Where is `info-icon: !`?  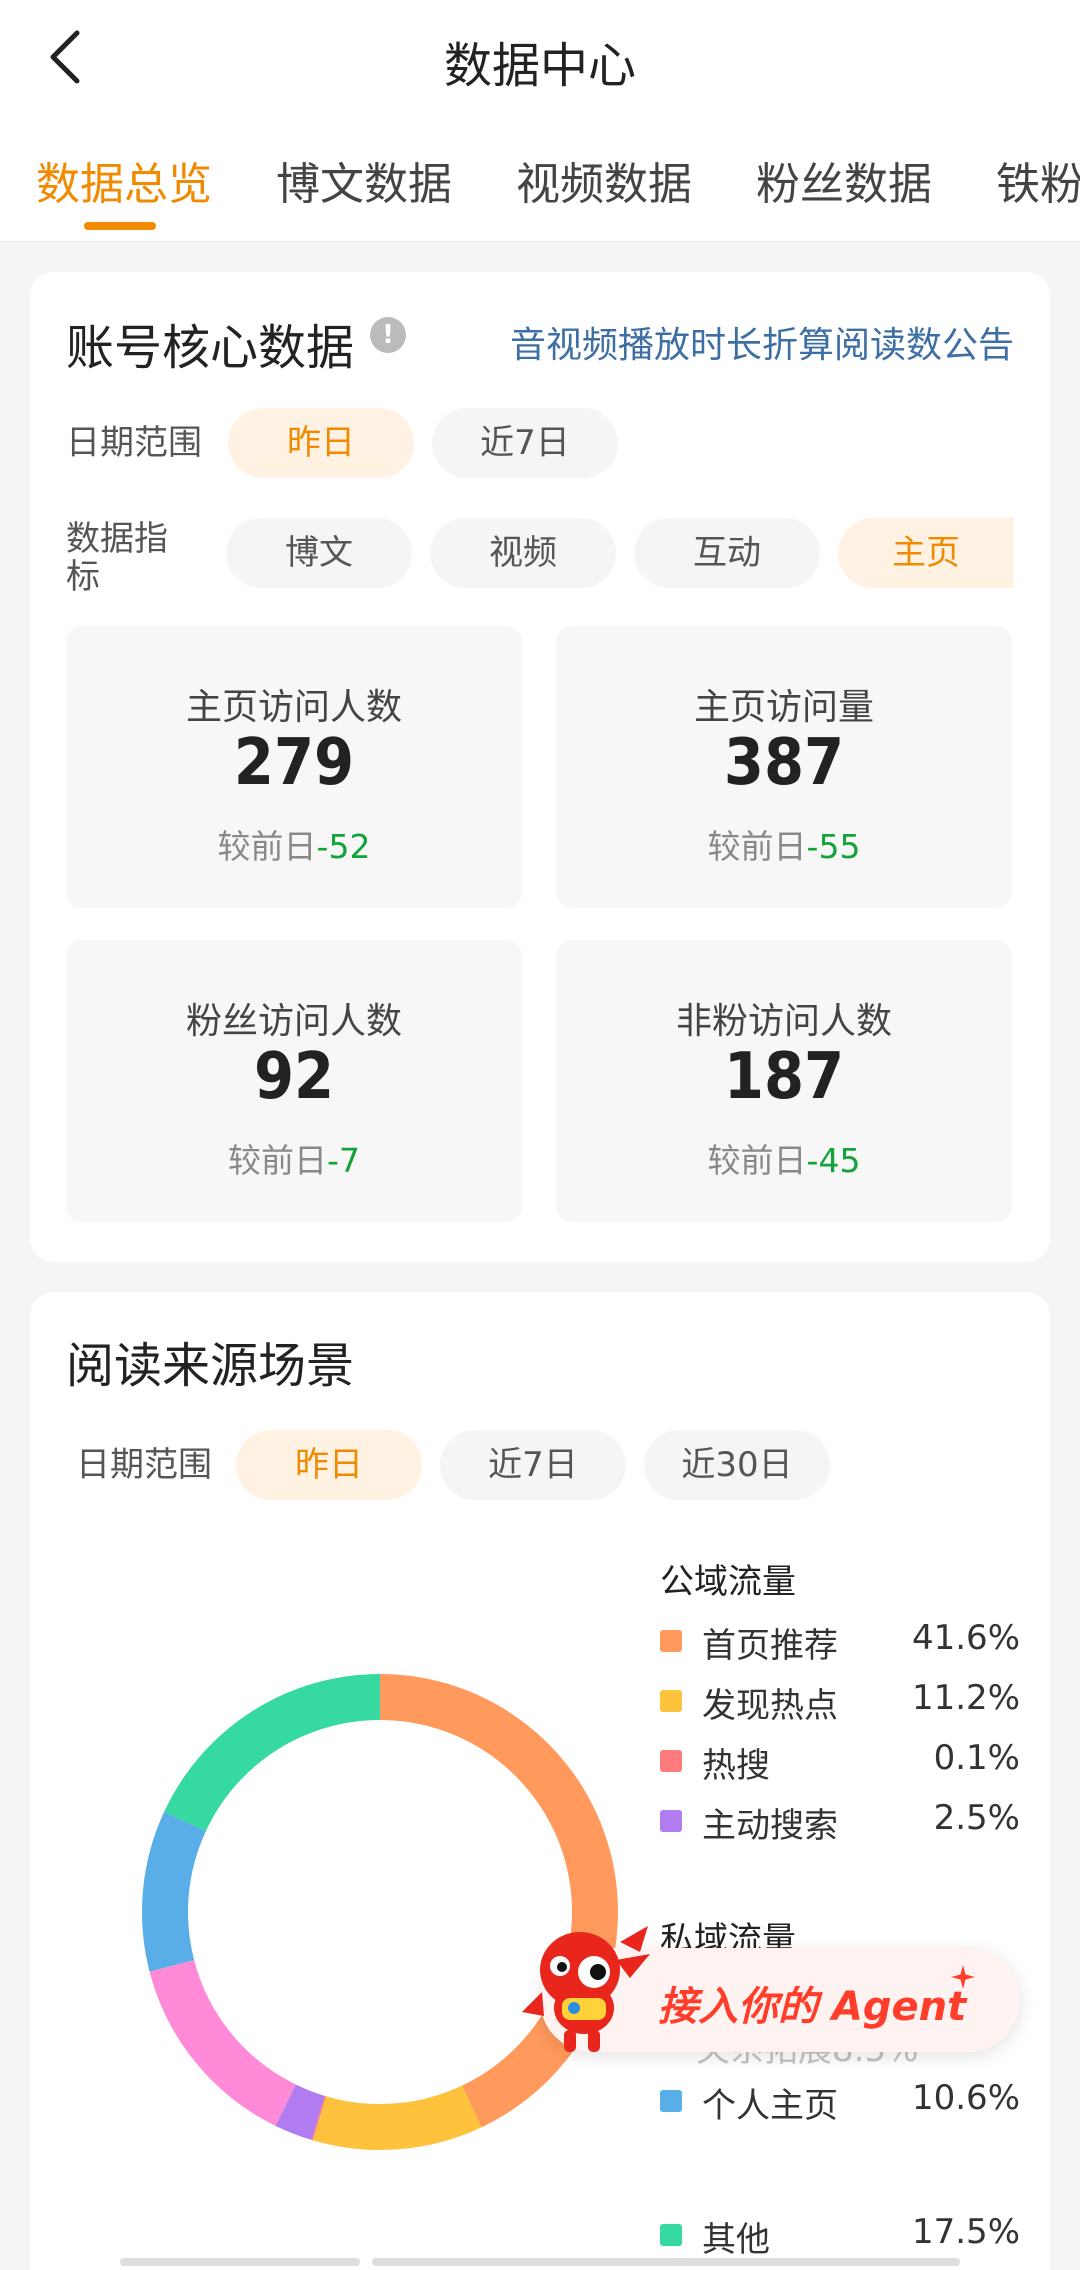
info-icon: ! is located at coordinates (388, 335).